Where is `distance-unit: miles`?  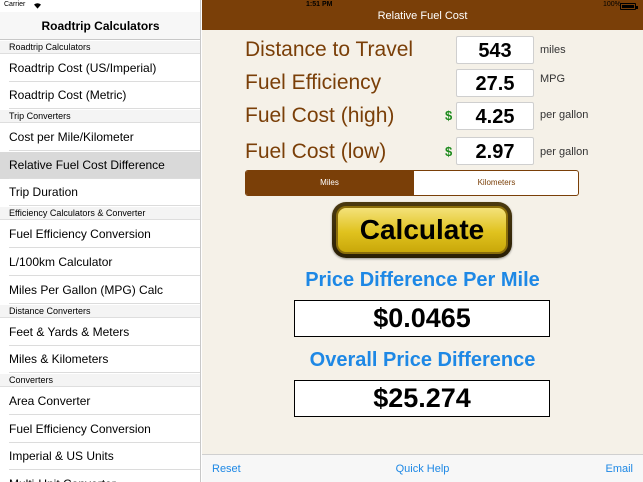 distance-unit: miles is located at coordinates (553, 50).